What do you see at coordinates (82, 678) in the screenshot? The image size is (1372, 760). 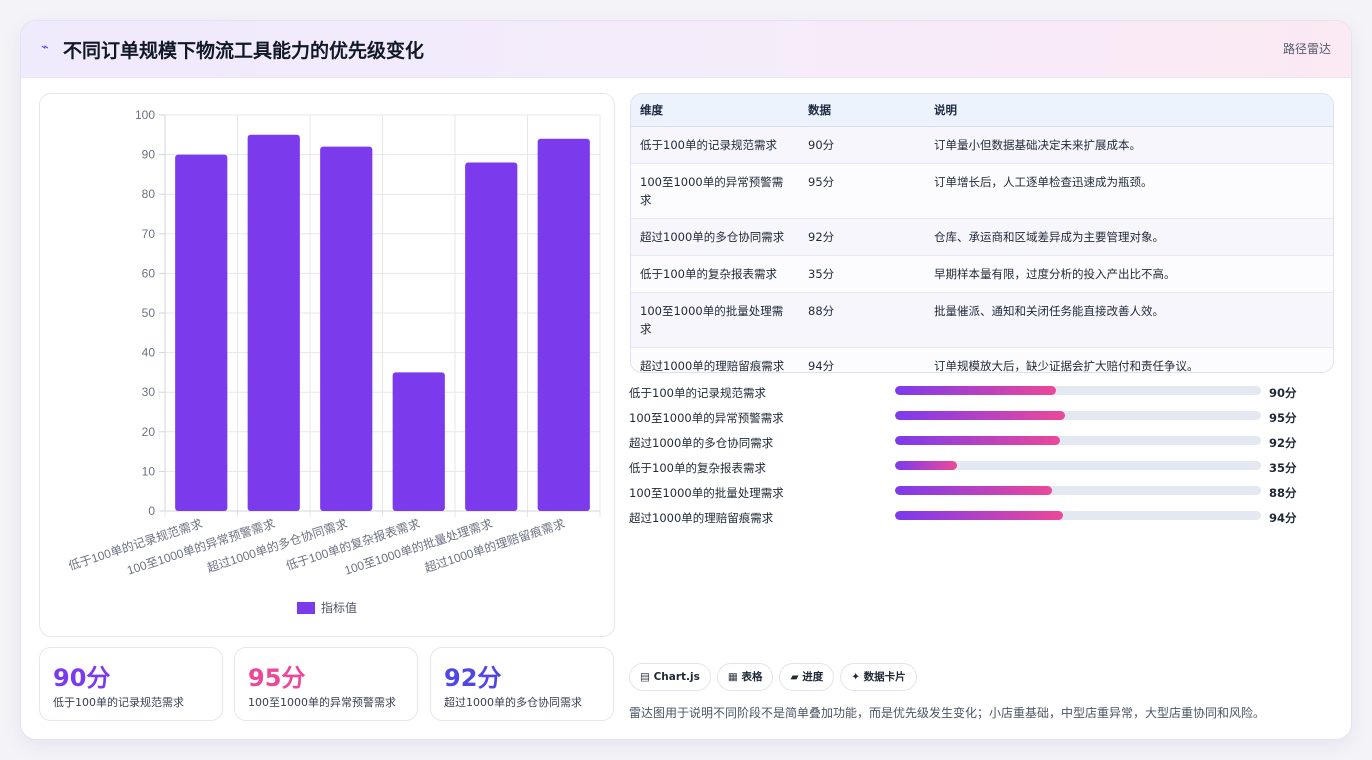 I see `stat-value: 90分` at bounding box center [82, 678].